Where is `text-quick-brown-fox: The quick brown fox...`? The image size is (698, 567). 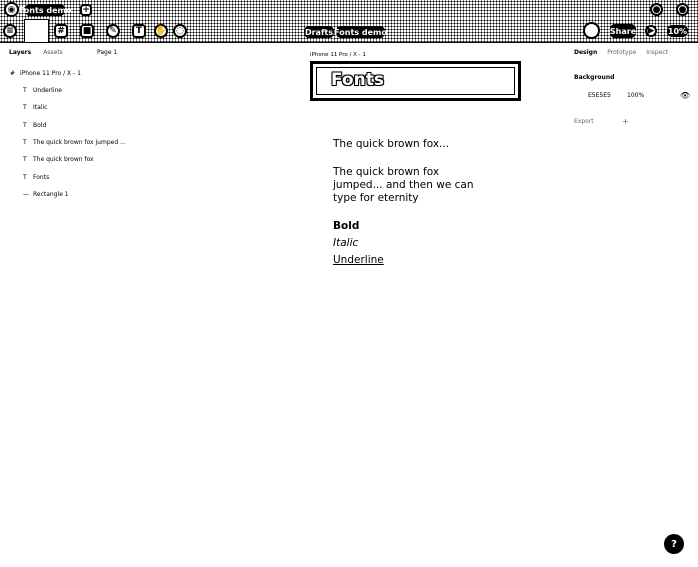 text-quick-brown-fox: The quick brown fox... is located at coordinates (391, 144).